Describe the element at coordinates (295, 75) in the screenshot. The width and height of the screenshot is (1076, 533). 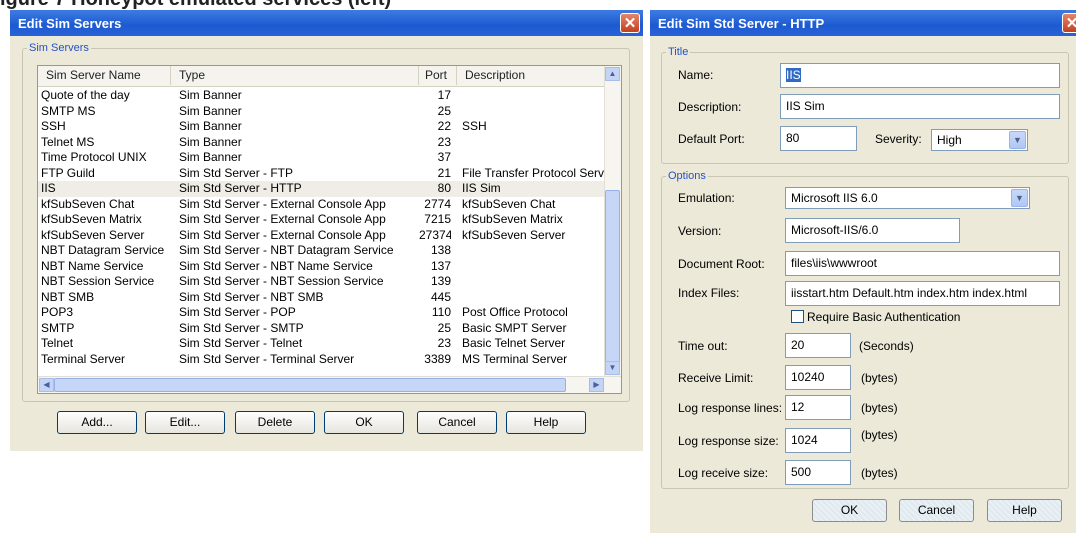
I see `column-header-type: Type` at that location.